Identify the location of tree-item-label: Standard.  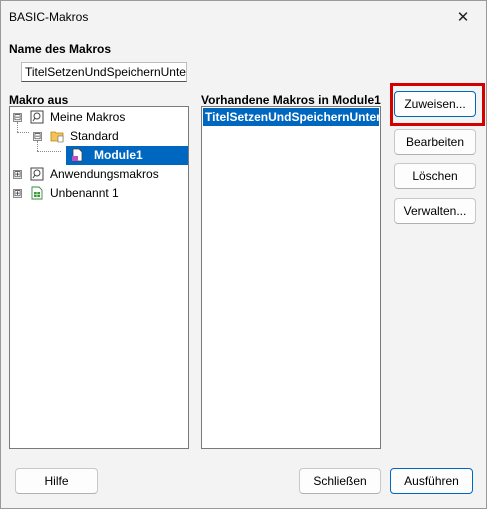
(94, 136).